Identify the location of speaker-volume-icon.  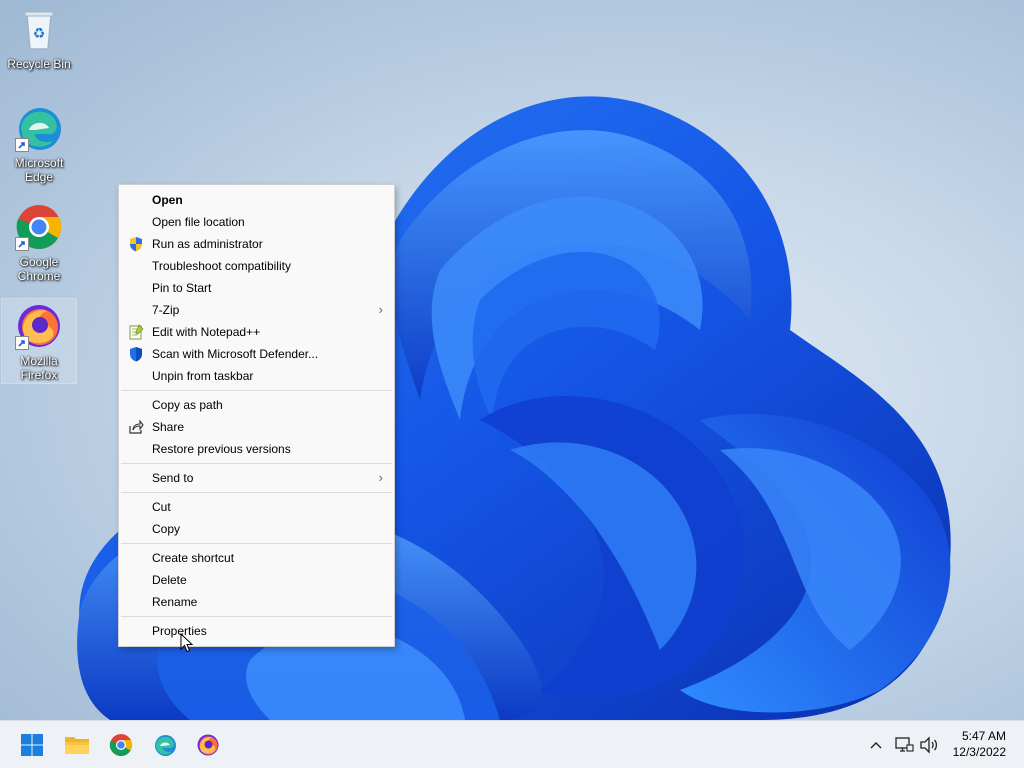
(929, 745).